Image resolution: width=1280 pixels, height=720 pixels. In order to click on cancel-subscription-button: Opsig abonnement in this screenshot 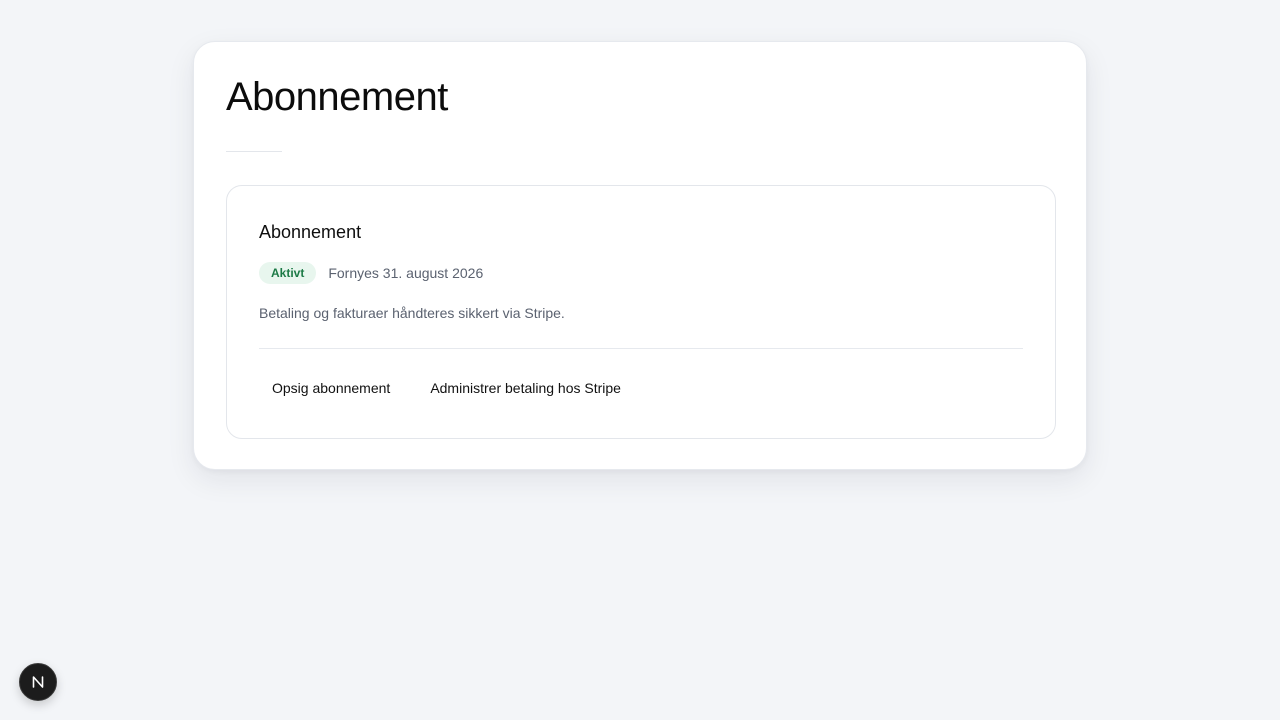, I will do `click(331, 388)`.